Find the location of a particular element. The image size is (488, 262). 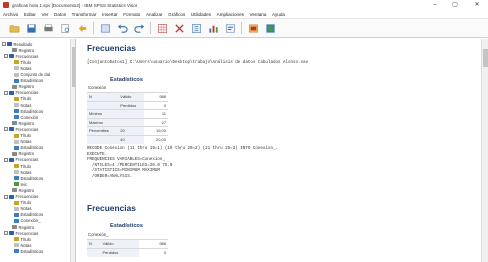

menu-archivo: Archivo is located at coordinates (10, 14).